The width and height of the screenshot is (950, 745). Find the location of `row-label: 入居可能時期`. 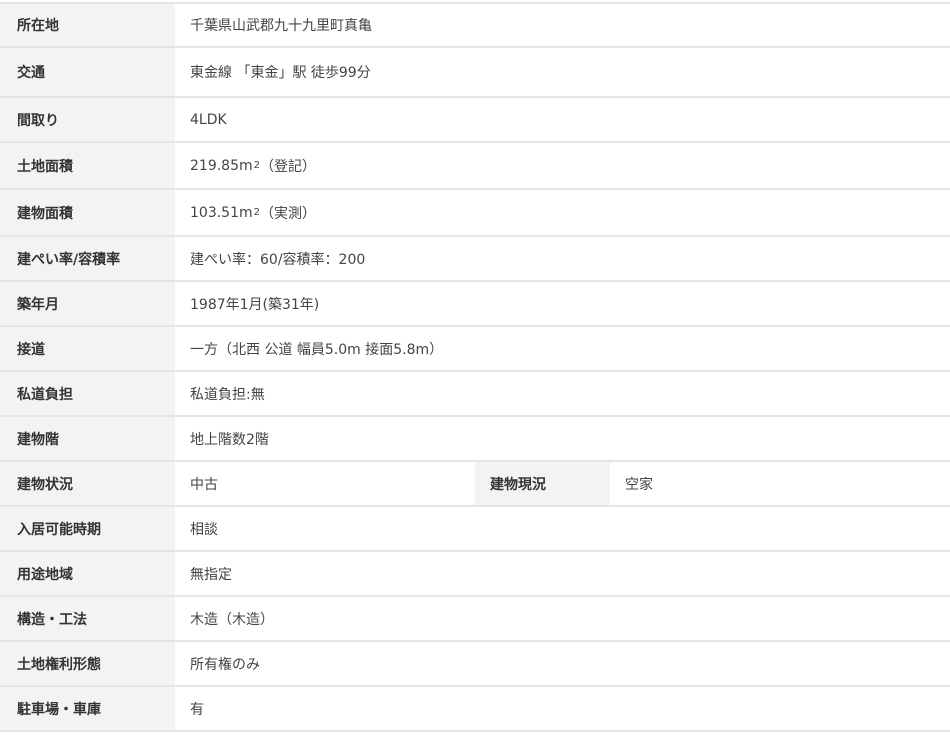

row-label: 入居可能時期 is located at coordinates (87, 528).